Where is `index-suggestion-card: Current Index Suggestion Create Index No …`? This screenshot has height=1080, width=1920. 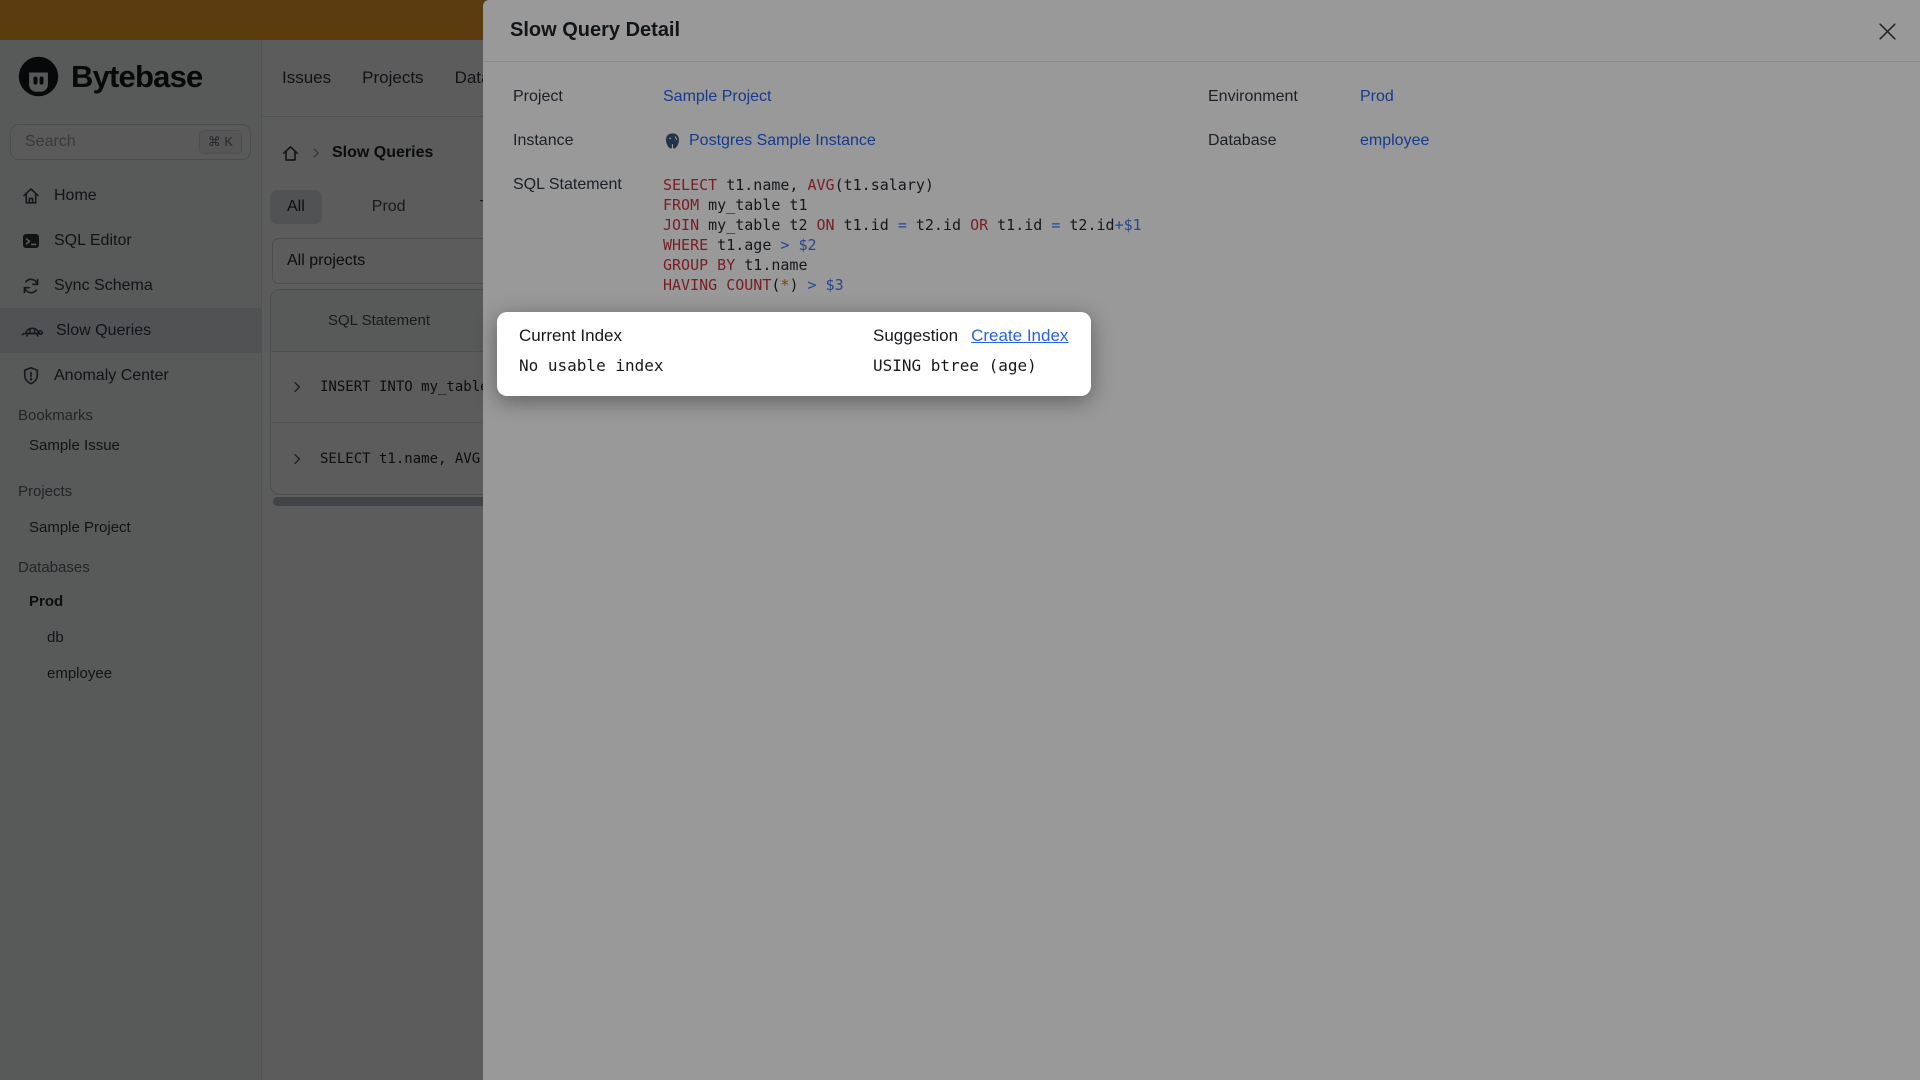 index-suggestion-card: Current Index Suggestion Create Index No … is located at coordinates (794, 354).